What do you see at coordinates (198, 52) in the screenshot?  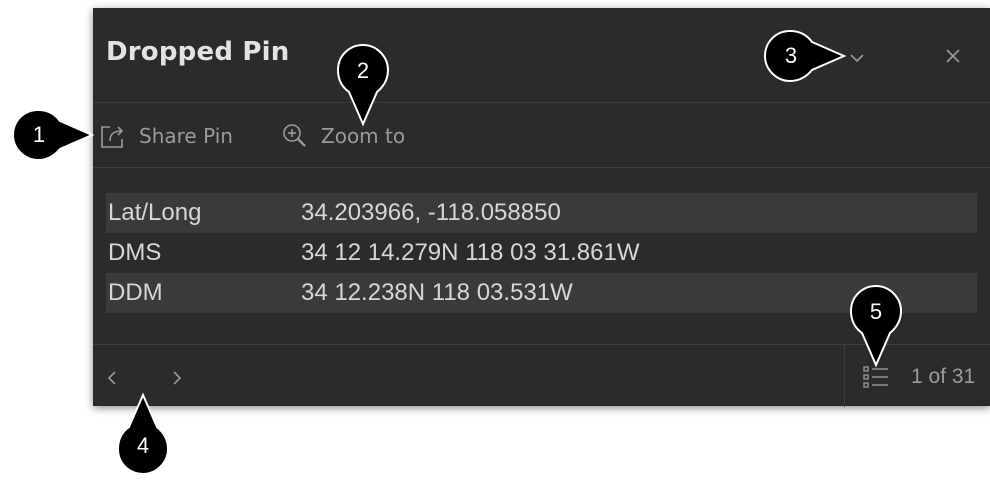 I see `popup-title: Dropped Pin` at bounding box center [198, 52].